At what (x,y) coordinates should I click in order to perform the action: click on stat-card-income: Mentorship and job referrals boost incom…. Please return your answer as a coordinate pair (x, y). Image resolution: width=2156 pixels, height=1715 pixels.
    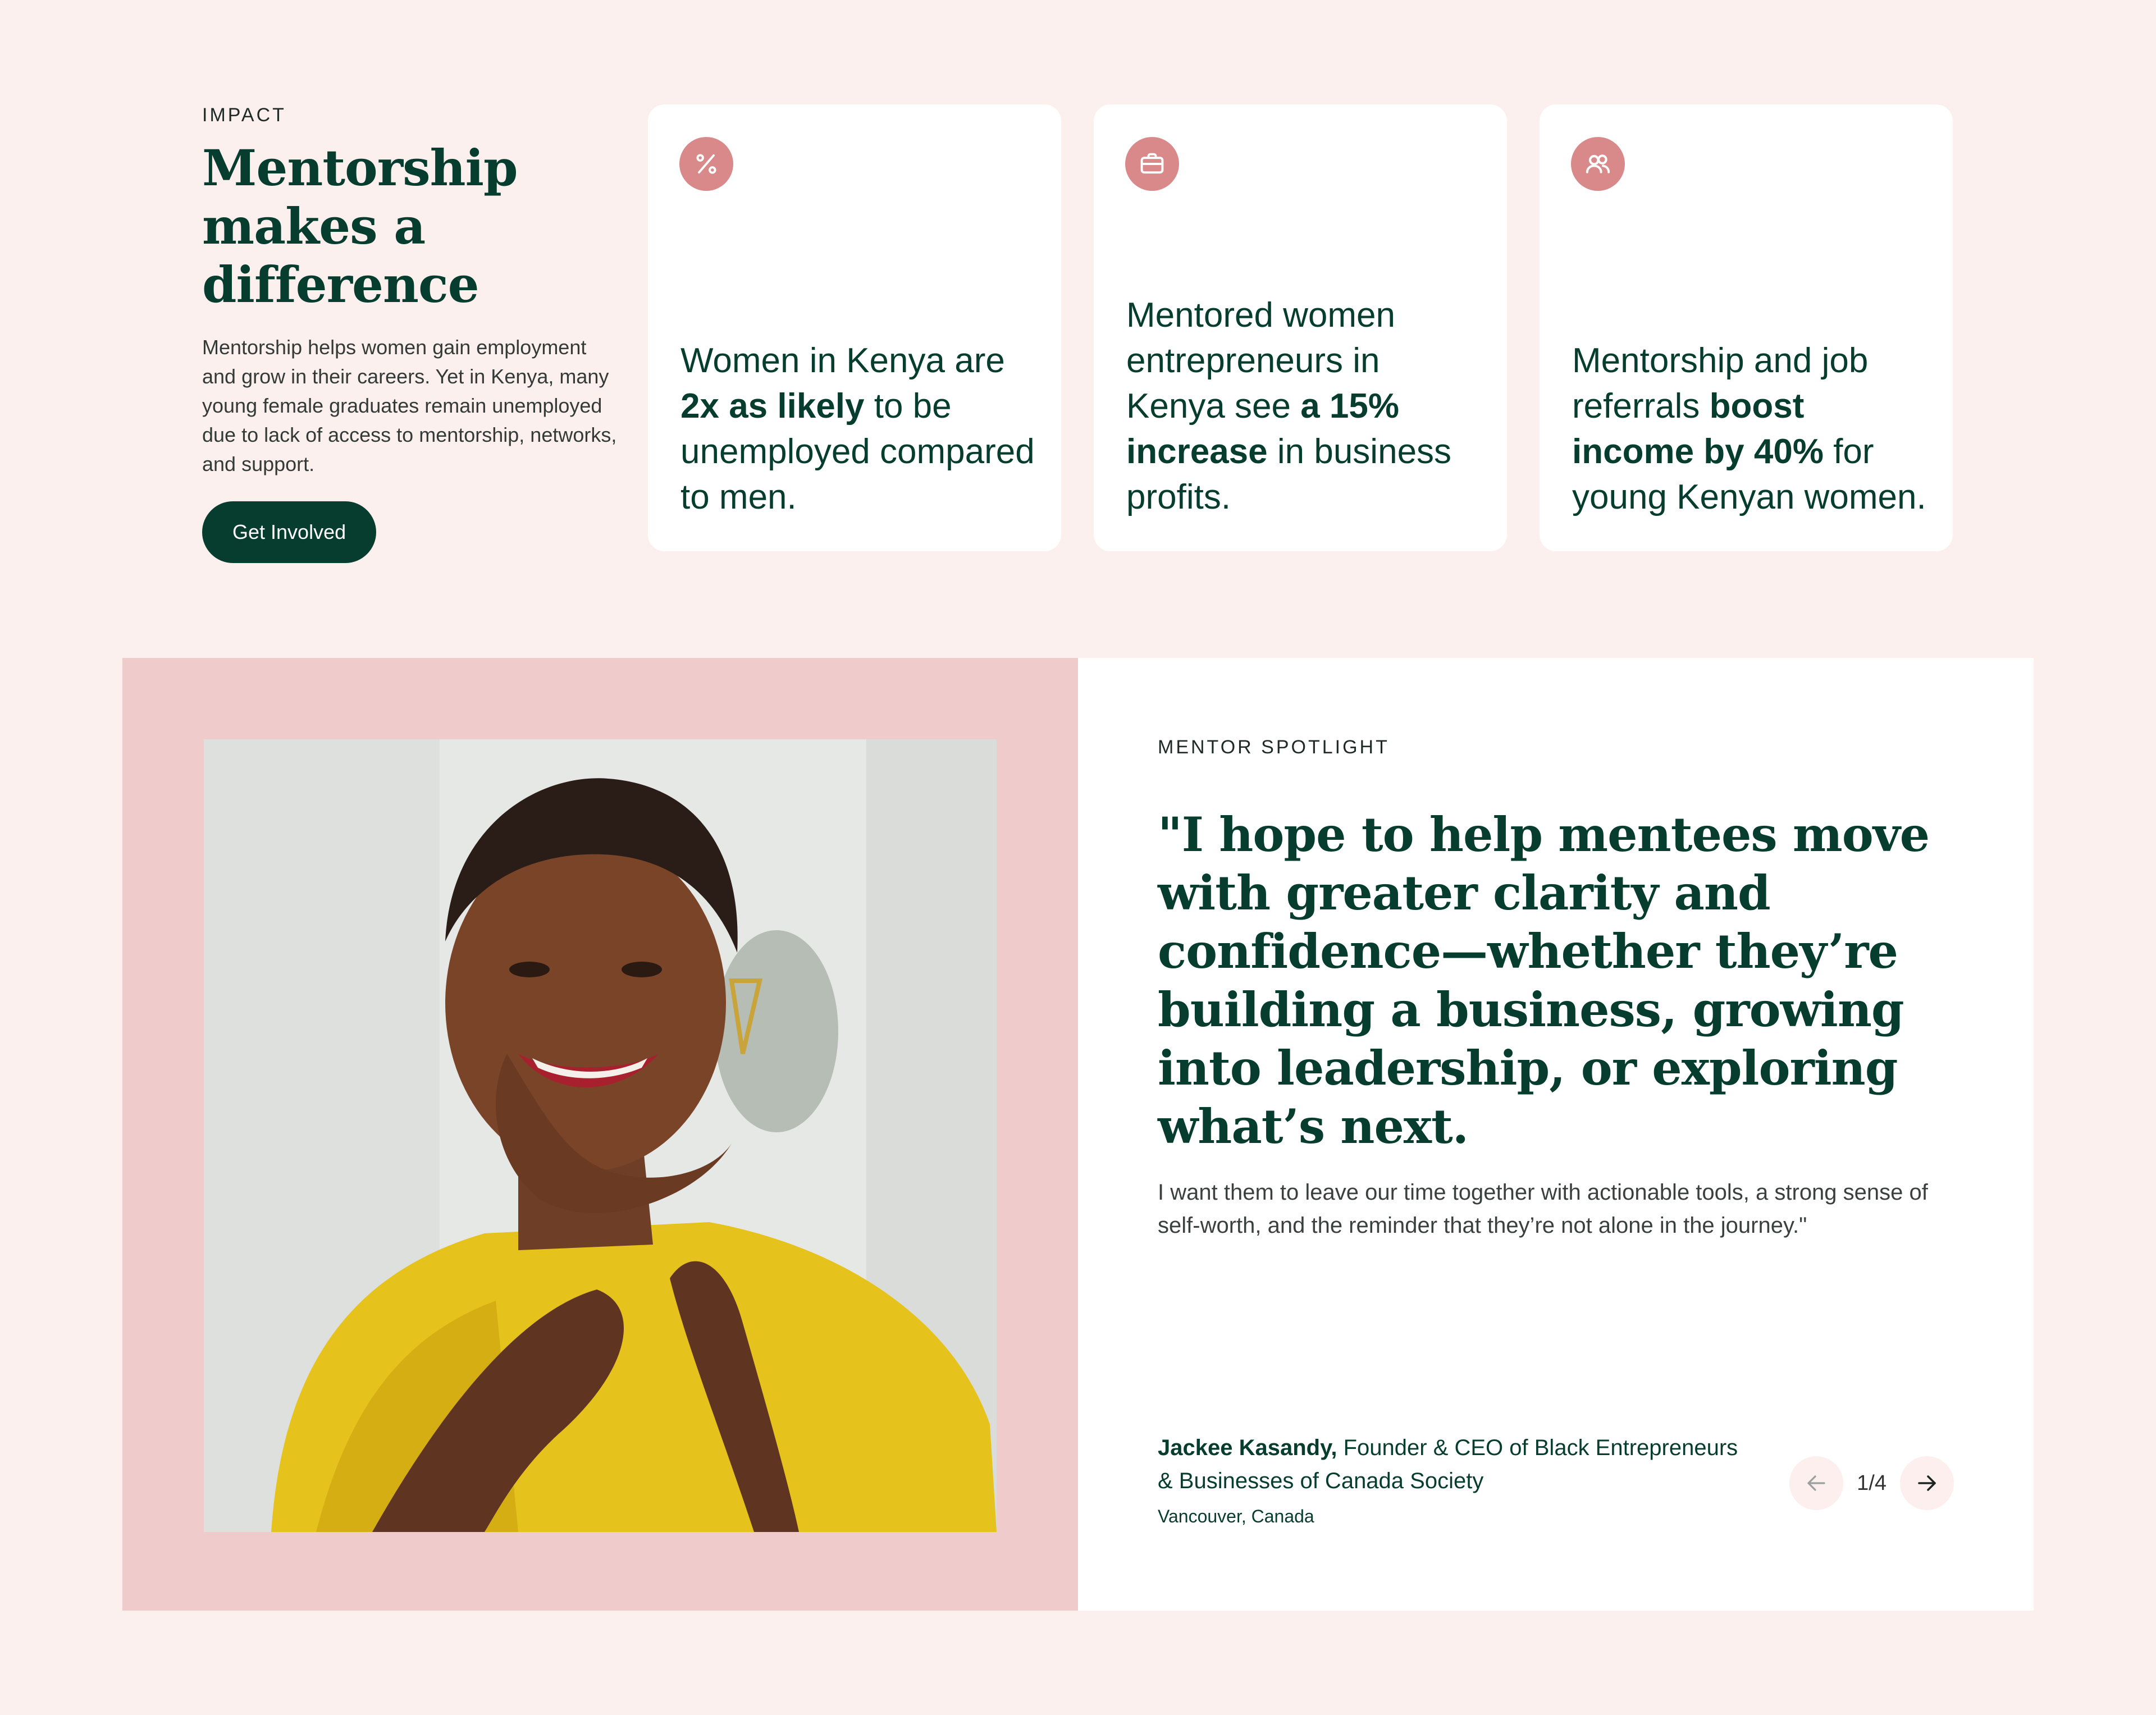
    Looking at the image, I should click on (1746, 327).